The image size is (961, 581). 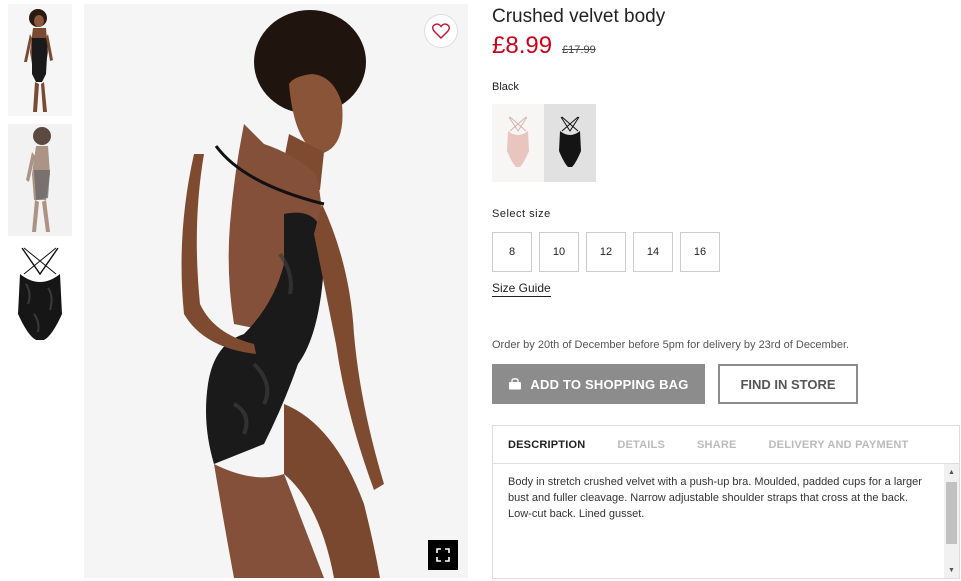 I want to click on shopping-bag-icon, so click(x=515, y=384).